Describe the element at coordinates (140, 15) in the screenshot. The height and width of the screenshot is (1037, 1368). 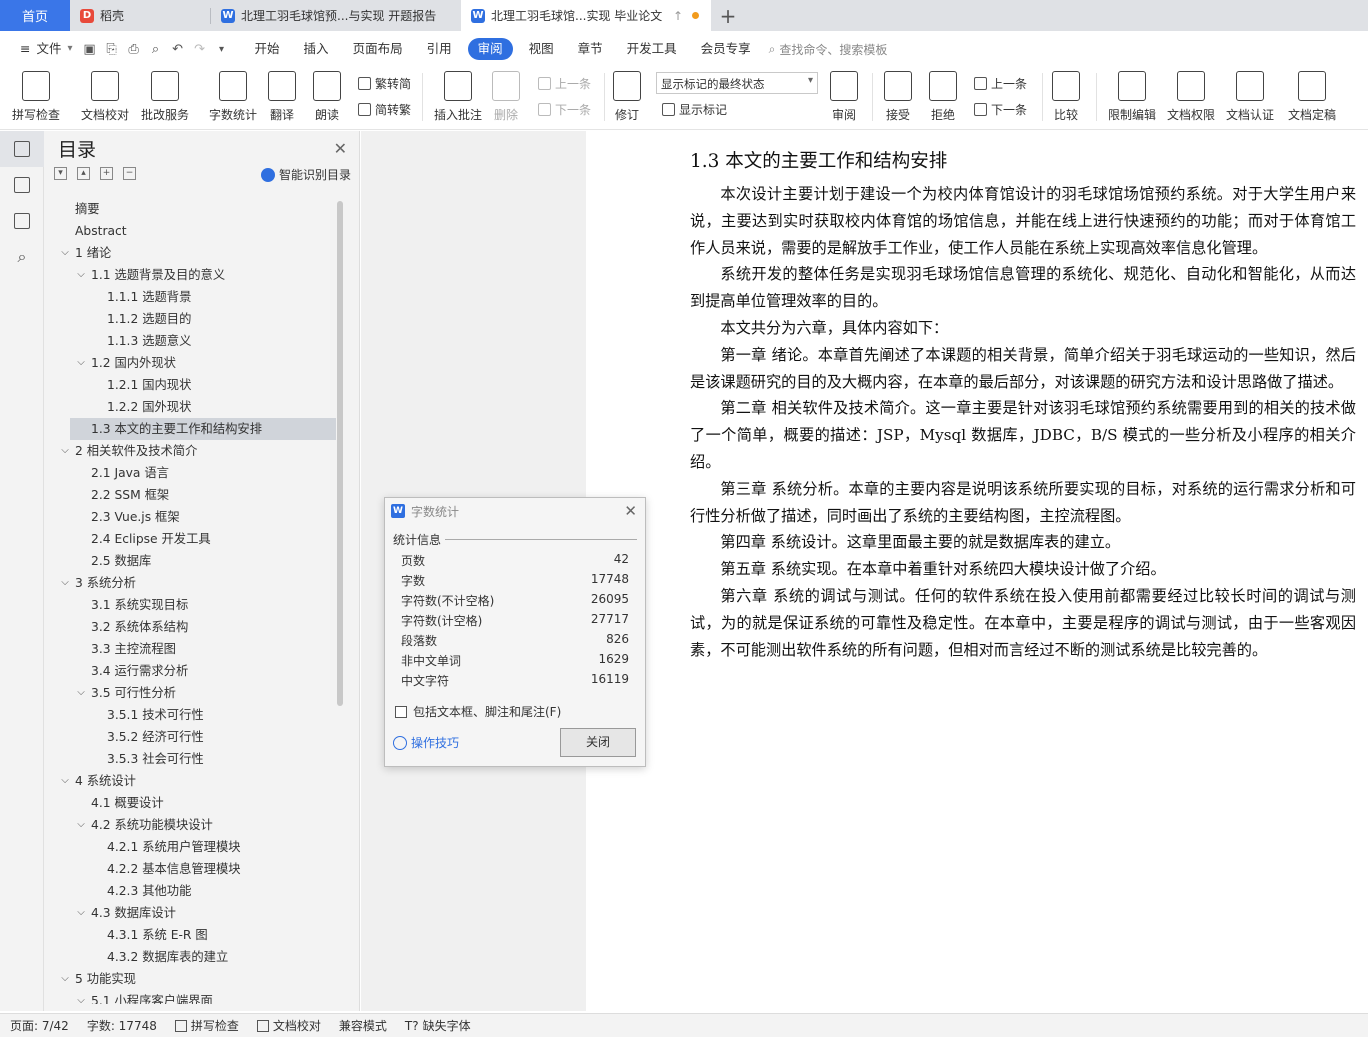
I see `tab-docer: D 稻壳` at that location.